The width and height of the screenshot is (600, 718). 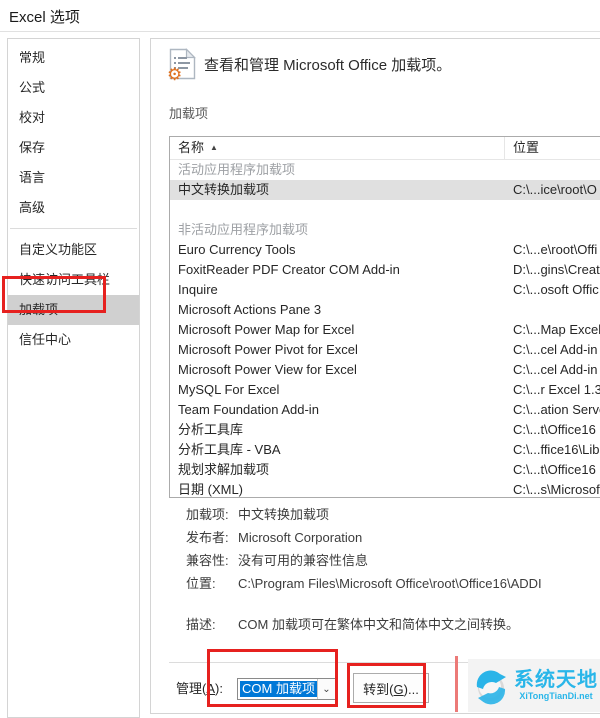 What do you see at coordinates (456, 684) in the screenshot?
I see `annotation-partial-line` at bounding box center [456, 684].